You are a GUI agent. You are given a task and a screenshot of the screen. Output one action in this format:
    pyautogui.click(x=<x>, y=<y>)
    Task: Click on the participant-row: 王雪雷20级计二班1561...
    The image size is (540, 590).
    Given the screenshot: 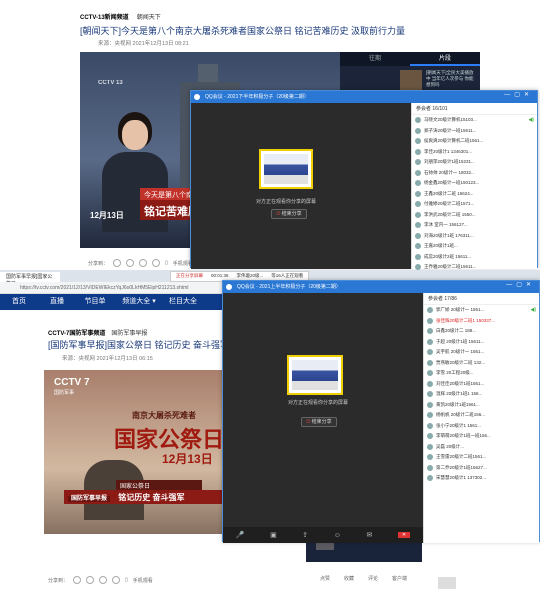 What is the action you would take?
    pyautogui.click(x=481, y=457)
    